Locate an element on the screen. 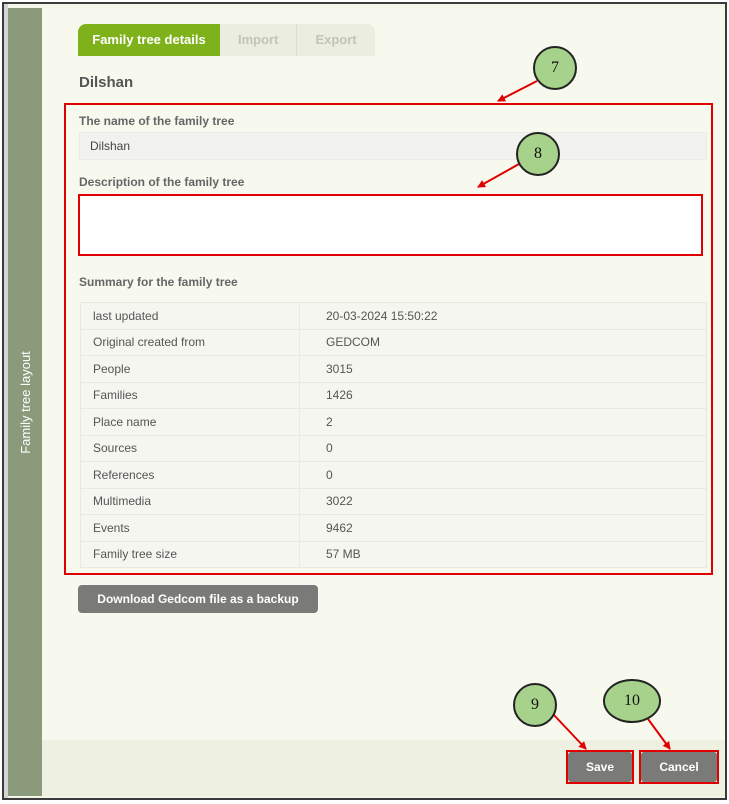 This screenshot has width=729, height=804. table-row: Family tree size 57 MB is located at coordinates (393, 554).